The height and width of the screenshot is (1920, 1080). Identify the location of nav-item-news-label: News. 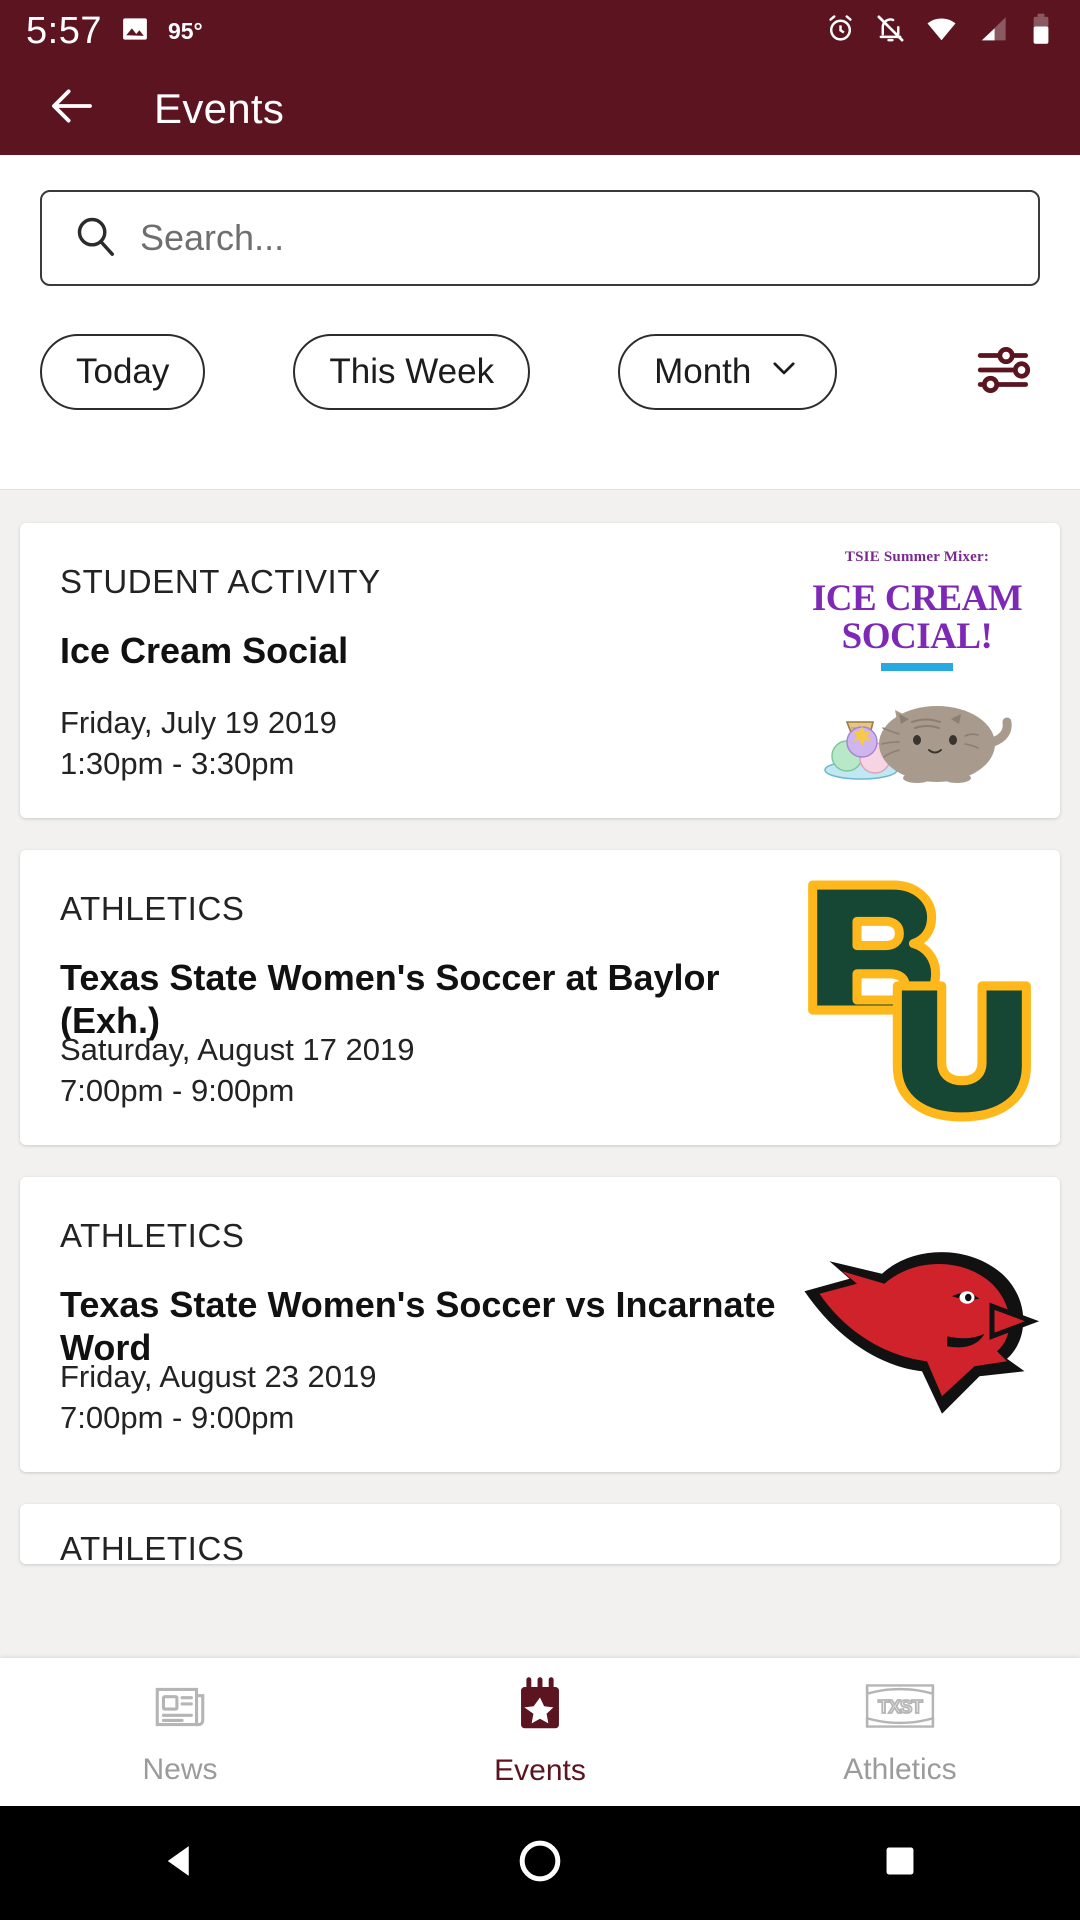
(180, 1769).